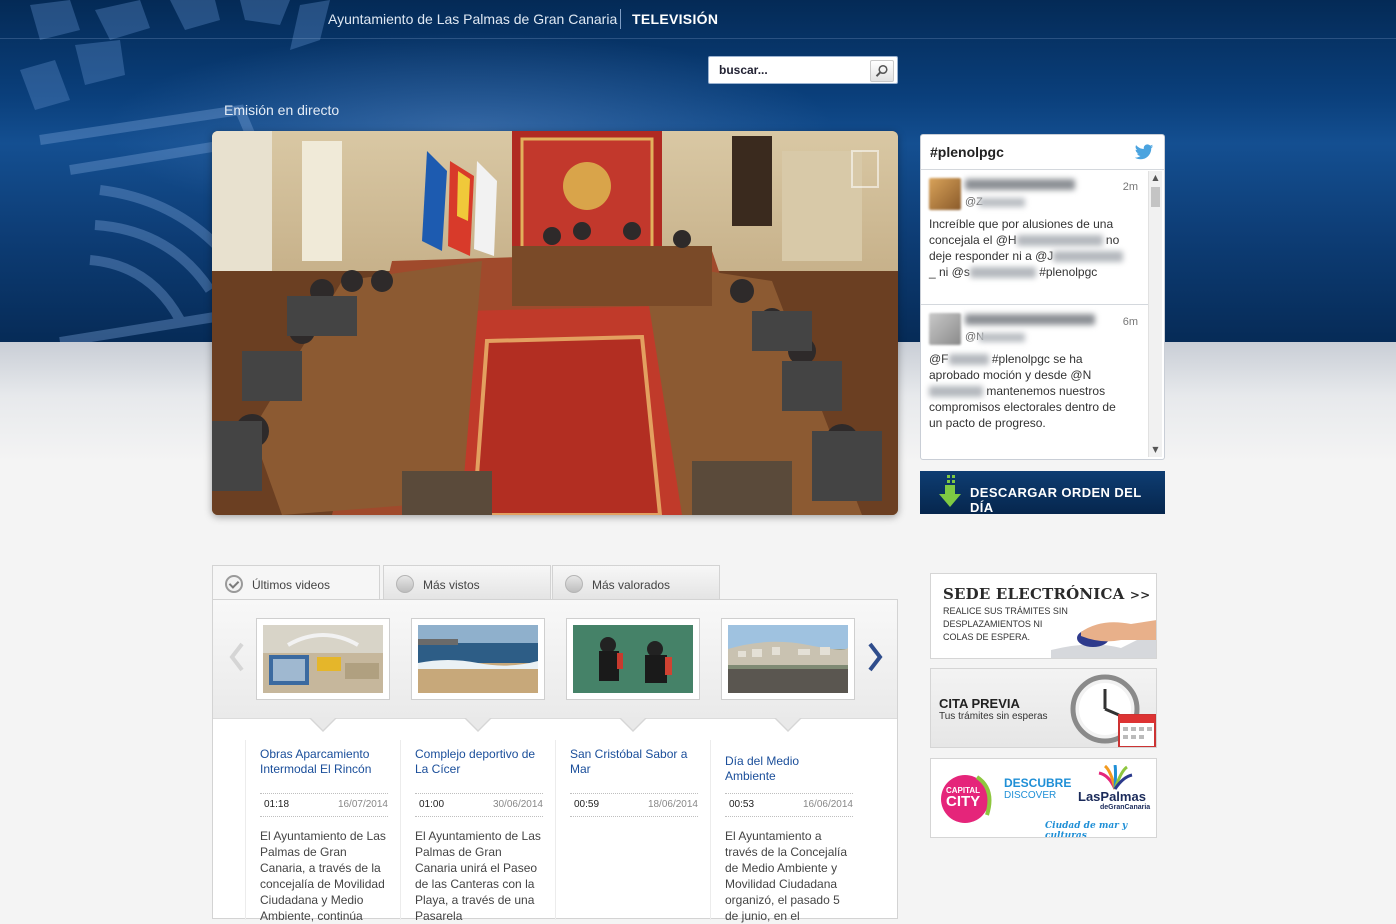 The height and width of the screenshot is (924, 1396). What do you see at coordinates (277, 804) in the screenshot?
I see `video-duration: 01:18` at bounding box center [277, 804].